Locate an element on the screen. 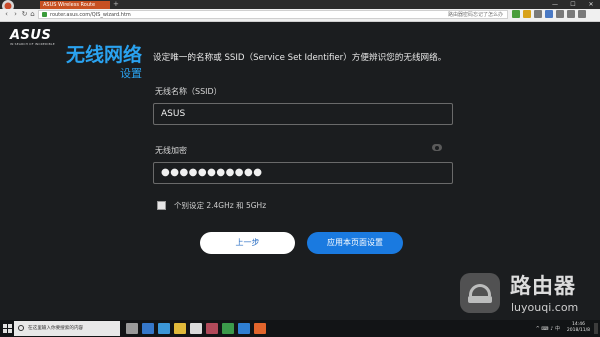  window-controls: — ☐ ✕ is located at coordinates (573, 4).